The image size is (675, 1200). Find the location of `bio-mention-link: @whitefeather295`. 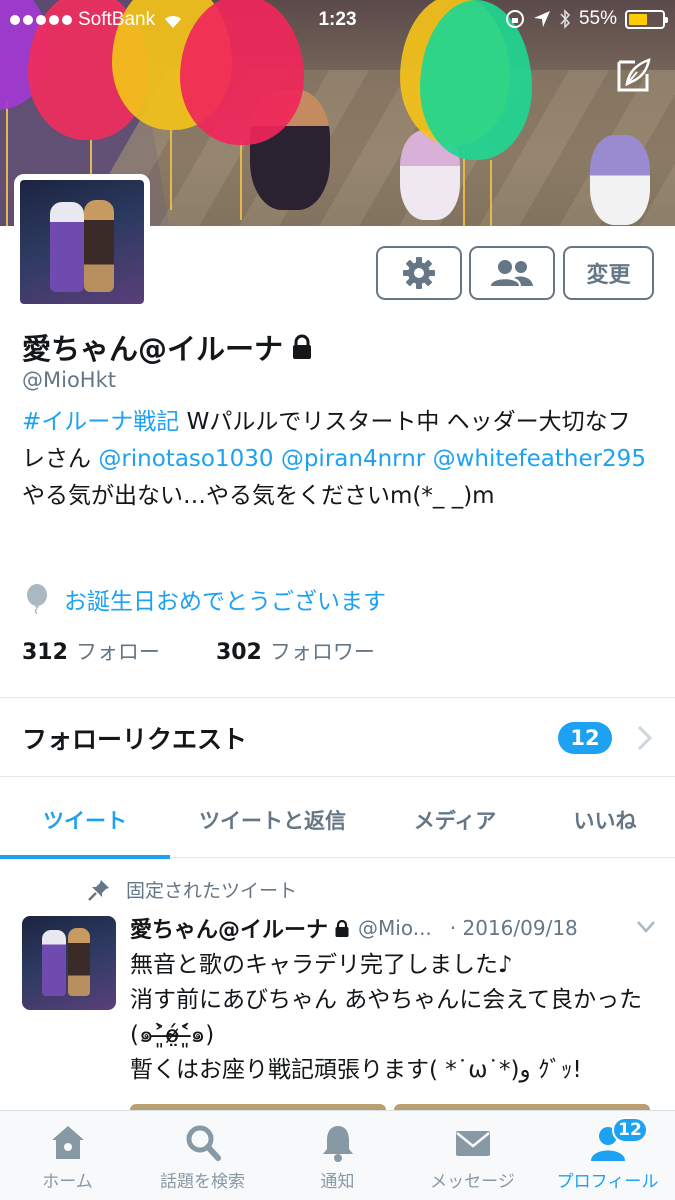

bio-mention-link: @whitefeather295 is located at coordinates (539, 459).